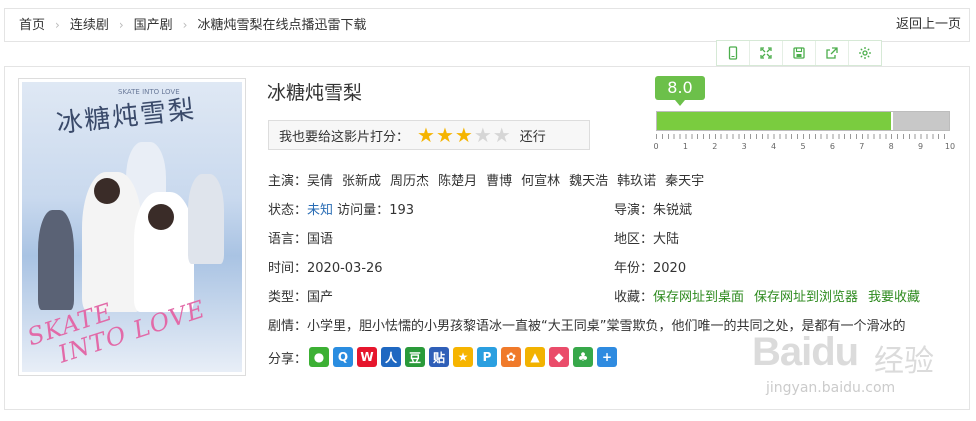  Describe the element at coordinates (766, 53) in the screenshot. I see `fullscreen-button` at that location.